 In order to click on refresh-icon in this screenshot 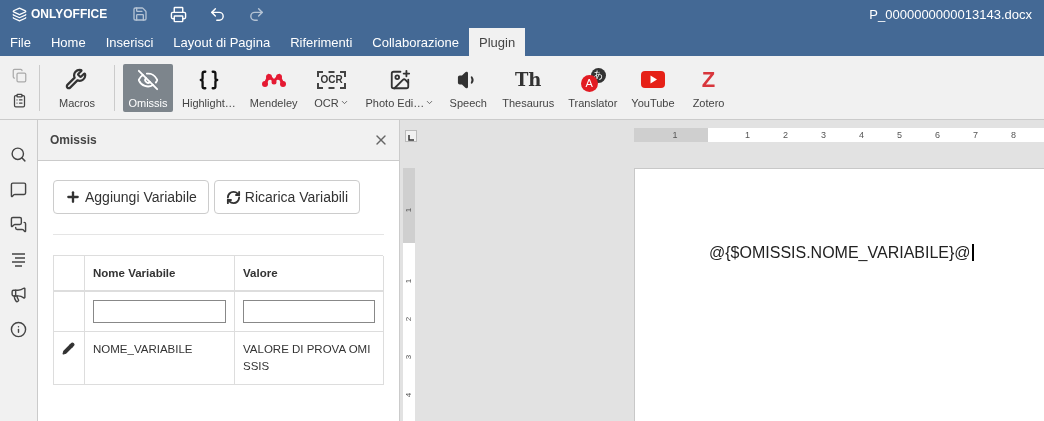, I will do `click(233, 197)`.